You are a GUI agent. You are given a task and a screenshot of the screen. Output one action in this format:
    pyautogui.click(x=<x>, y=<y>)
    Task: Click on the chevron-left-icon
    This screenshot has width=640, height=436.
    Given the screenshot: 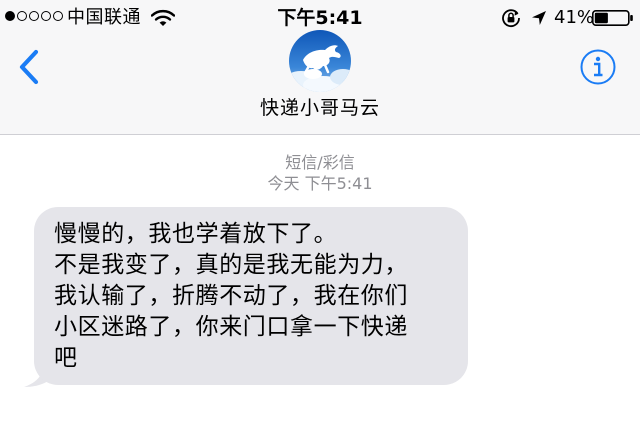 What is the action you would take?
    pyautogui.click(x=29, y=67)
    